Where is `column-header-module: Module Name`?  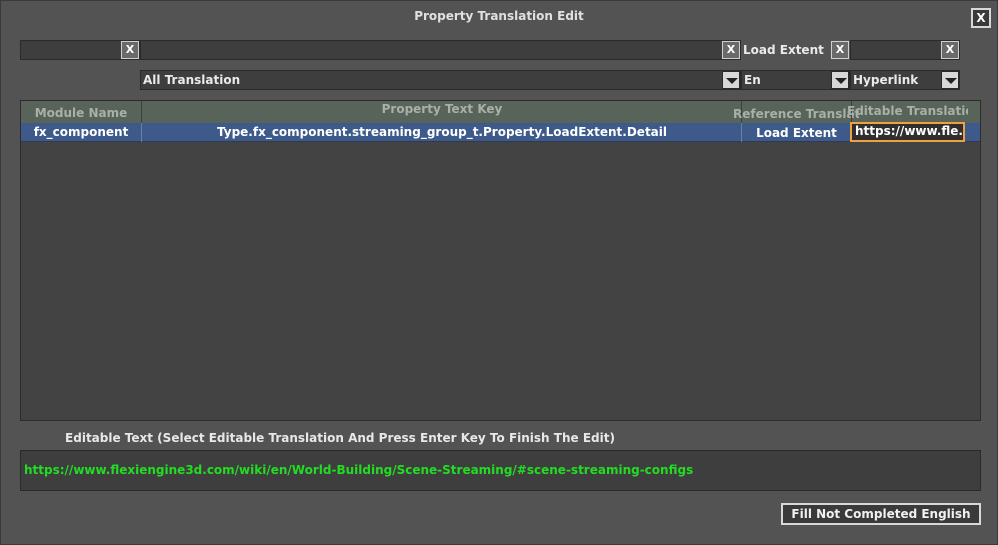
column-header-module: Module Name is located at coordinates (81, 113).